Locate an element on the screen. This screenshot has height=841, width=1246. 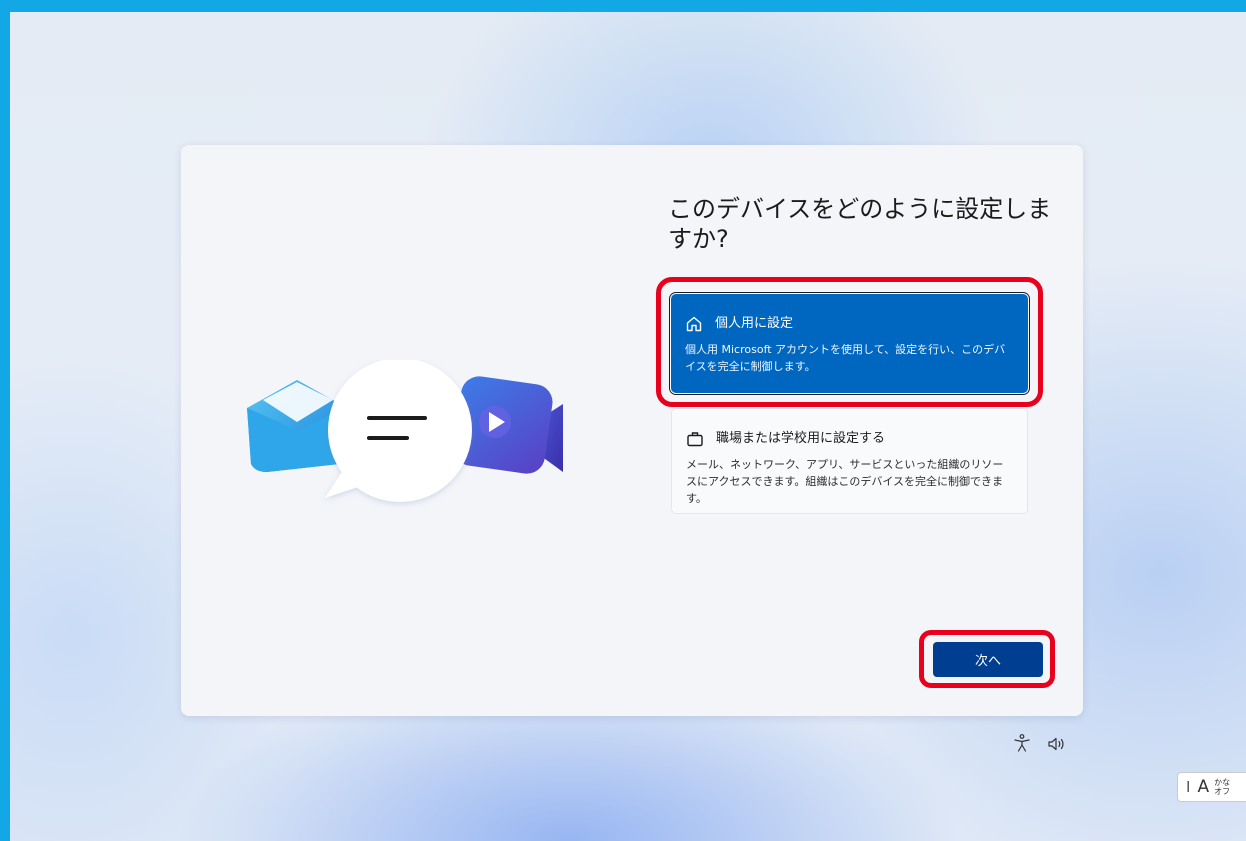
option-personal-header: 個人用に設定 is located at coordinates (849, 324).